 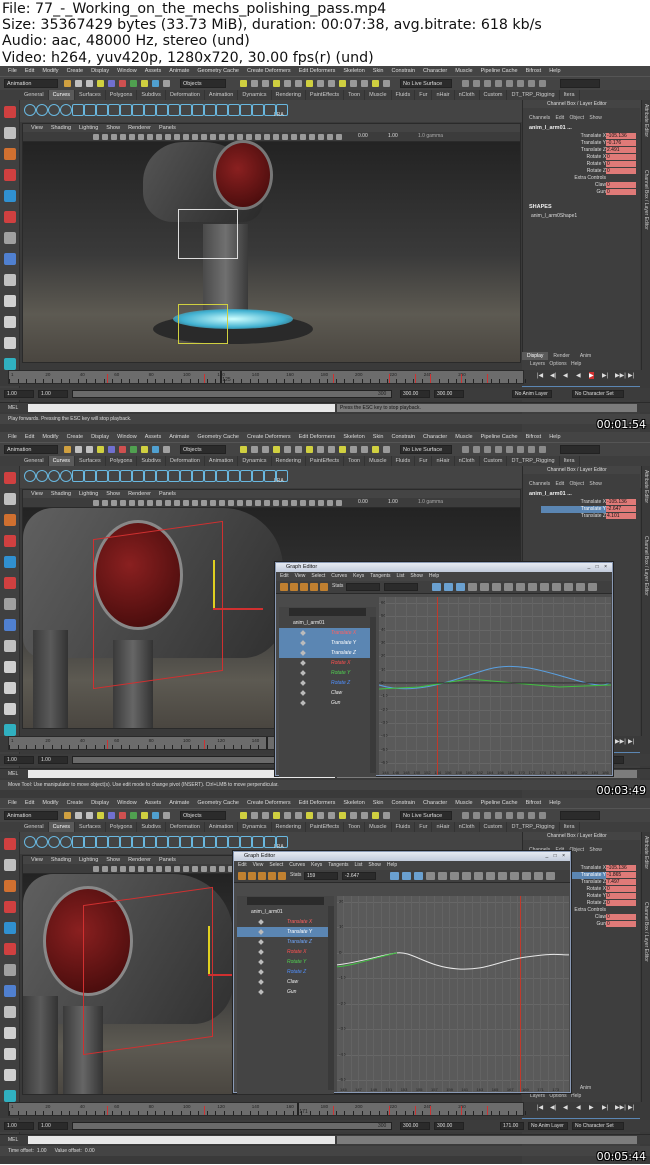 I want to click on shelf-tab-animation: Animation, so click(x=222, y=827).